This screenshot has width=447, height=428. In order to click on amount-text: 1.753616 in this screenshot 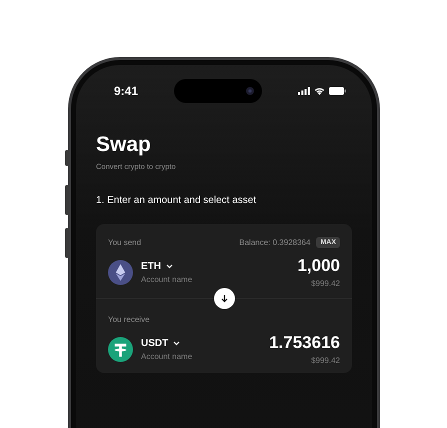, I will do `click(304, 343)`.